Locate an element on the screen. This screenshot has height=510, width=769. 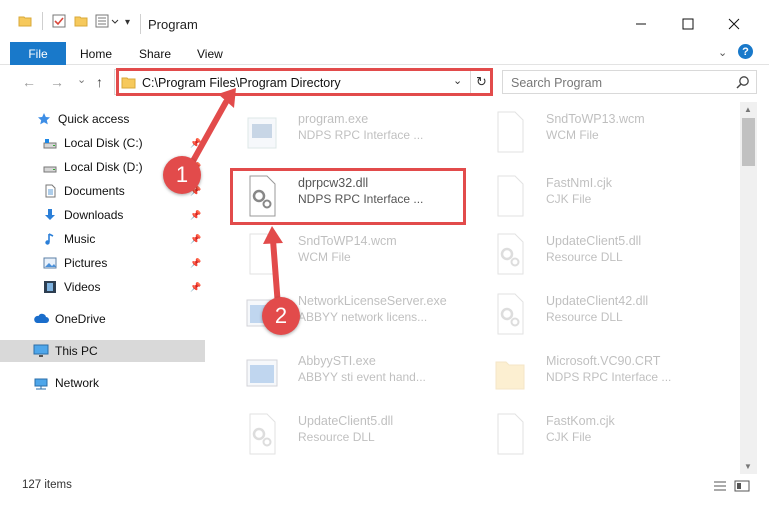
documents-icon is located at coordinates (50, 191).